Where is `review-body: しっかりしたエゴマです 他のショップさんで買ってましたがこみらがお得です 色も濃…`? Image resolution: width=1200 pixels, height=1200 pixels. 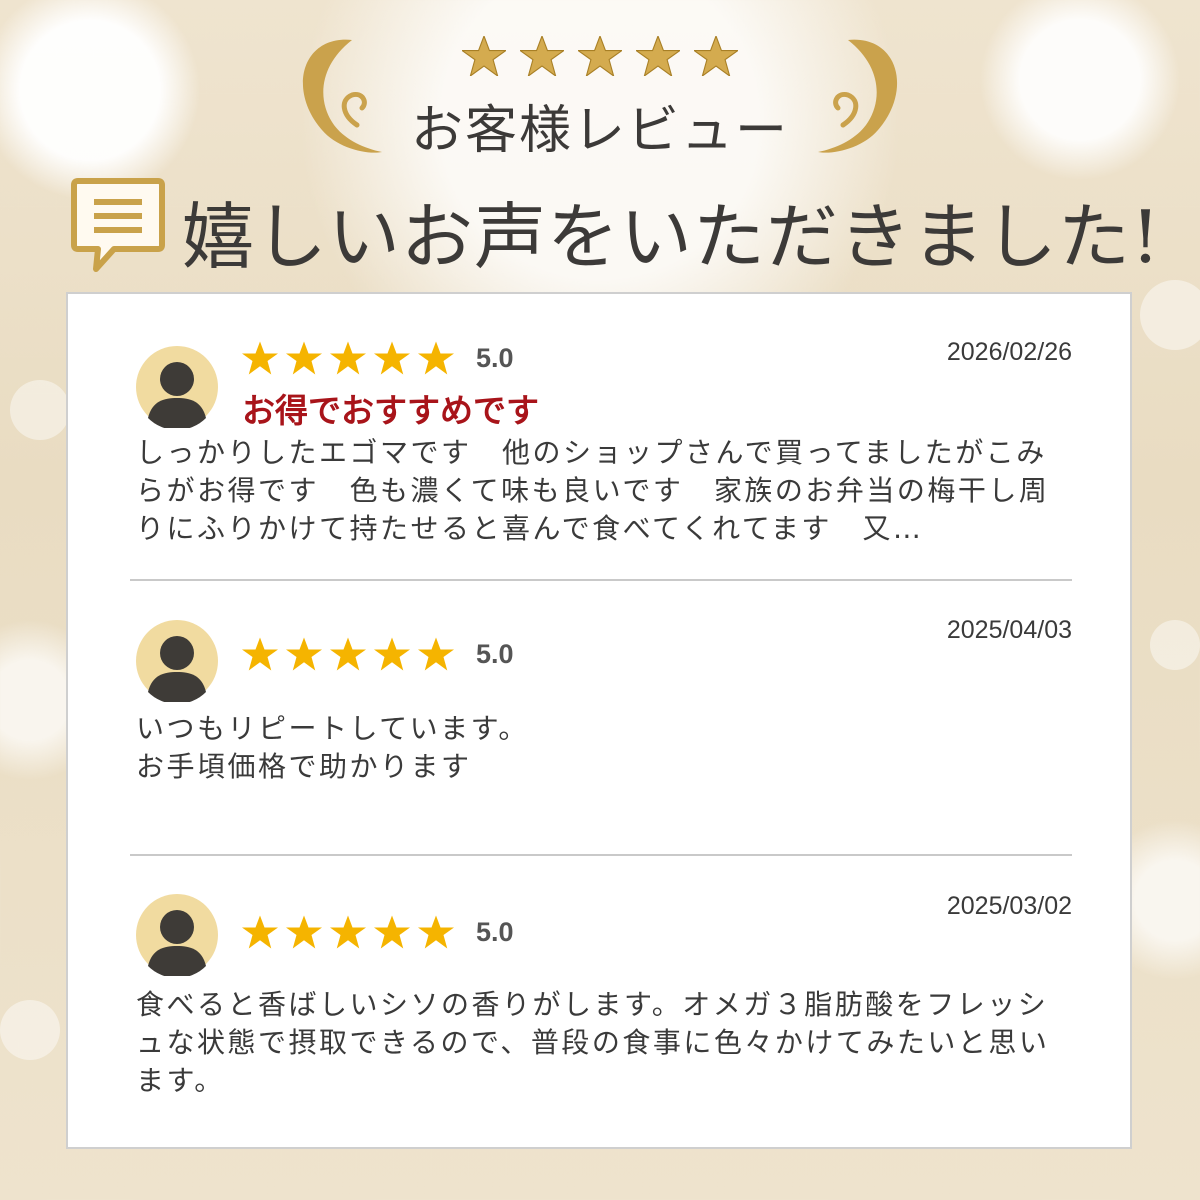 review-body: しっかりしたエゴマです 他のショップさんで買ってましたがこみらがお得です 色も濃… is located at coordinates (593, 490).